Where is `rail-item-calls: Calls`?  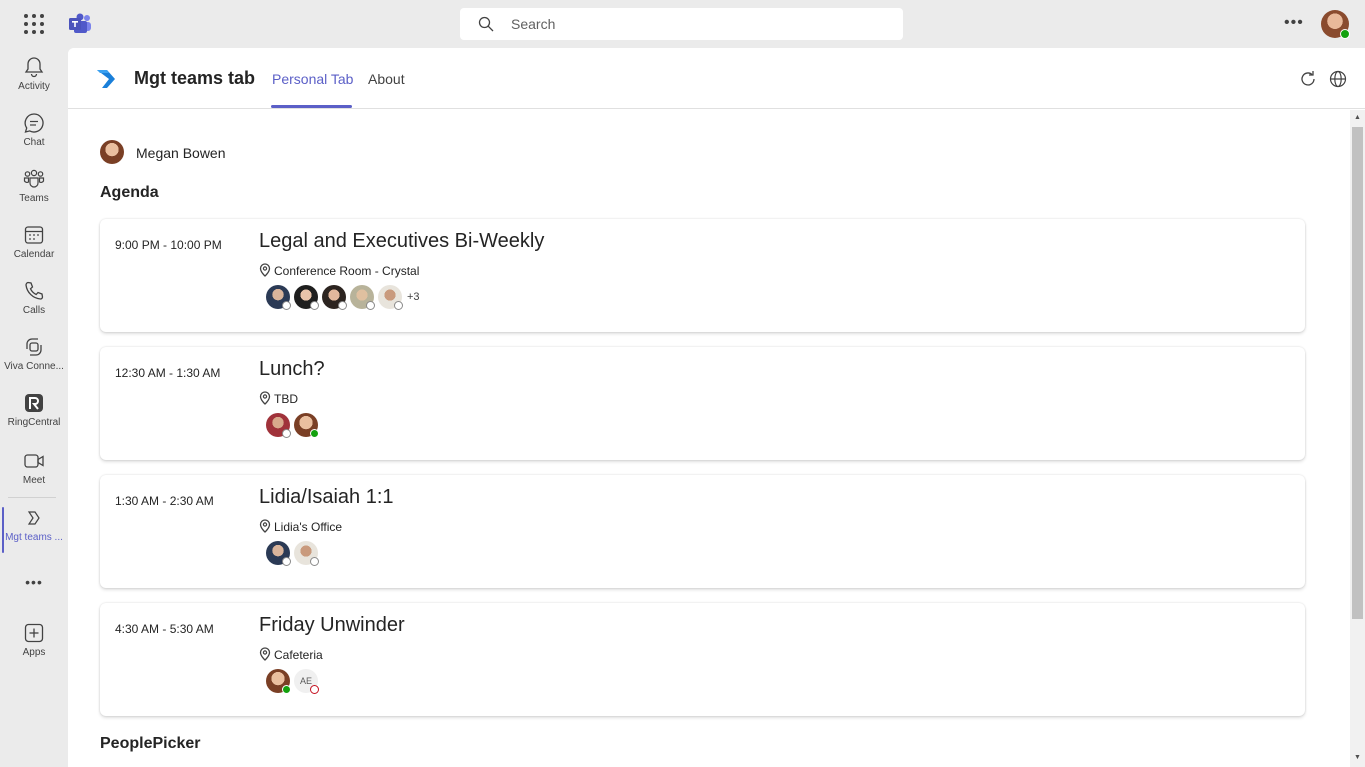 rail-item-calls: Calls is located at coordinates (34, 306).